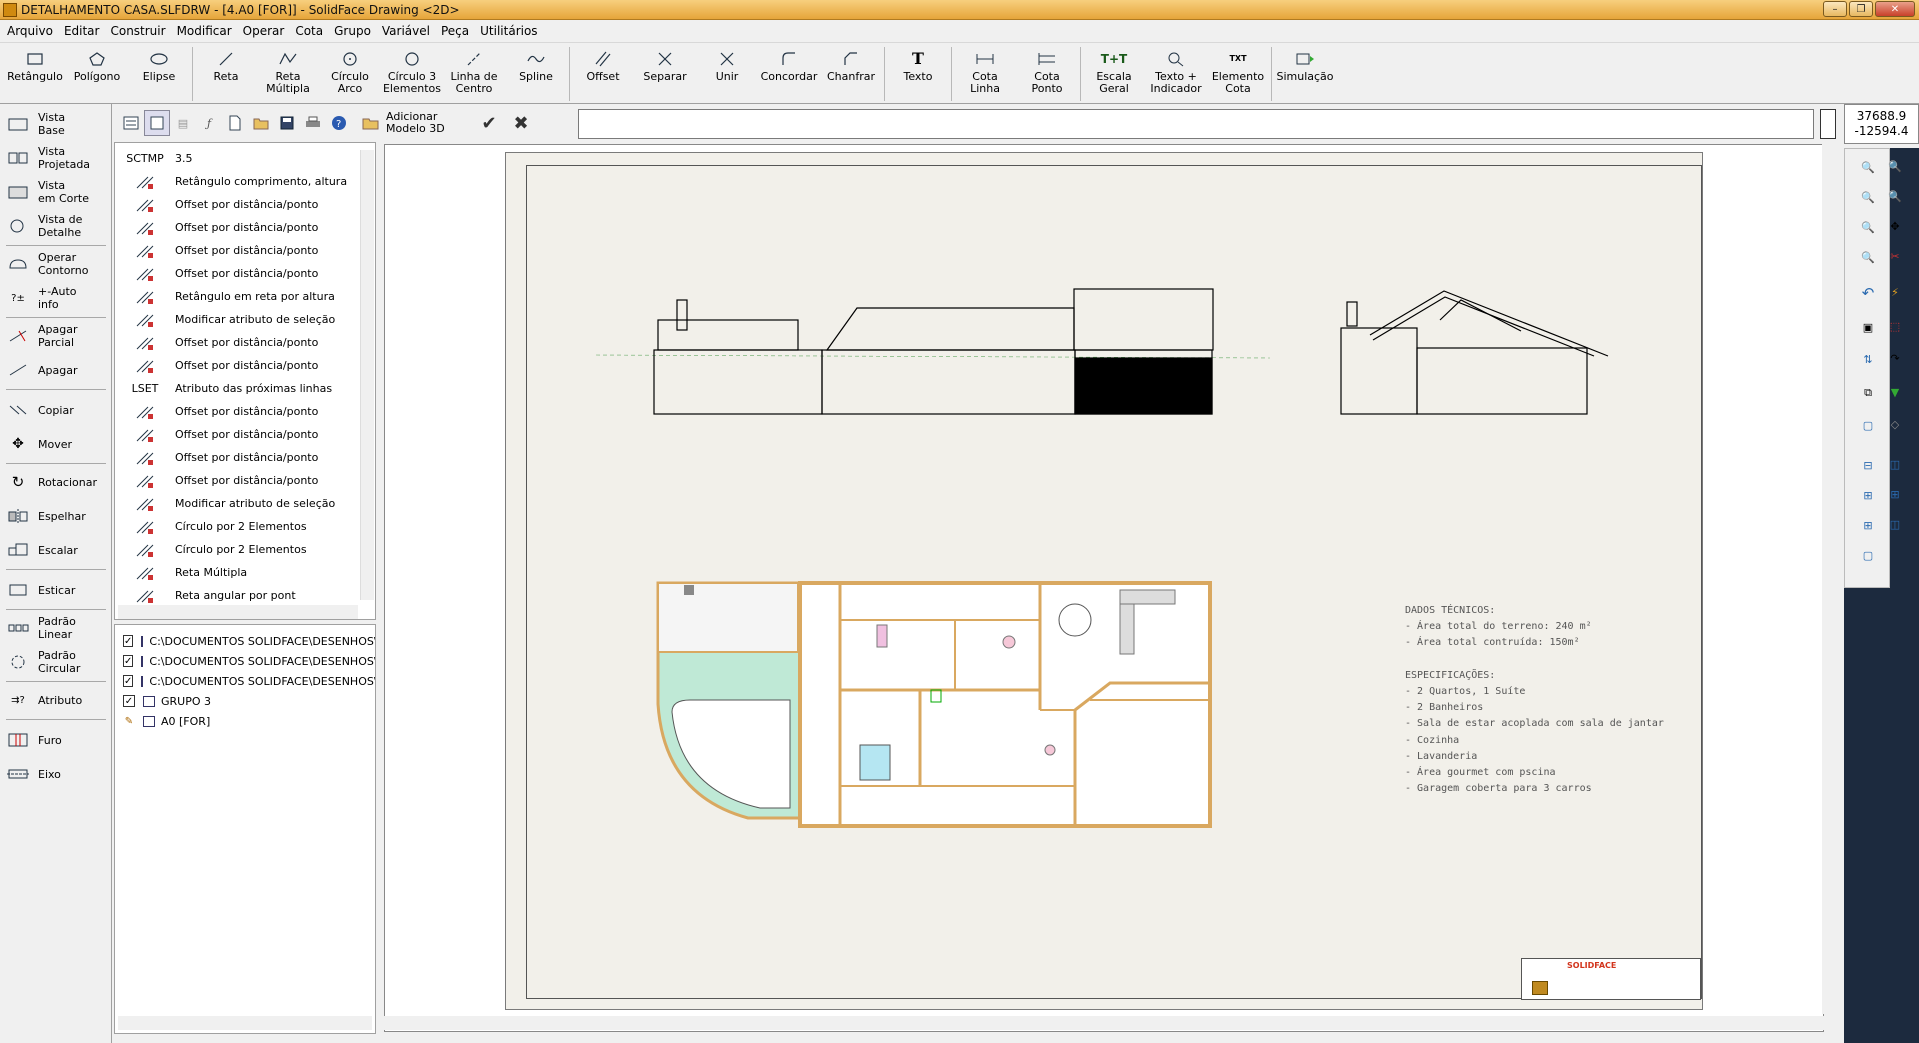 The height and width of the screenshot is (1043, 1919). I want to click on filter-icon: ▼, so click(1895, 392).